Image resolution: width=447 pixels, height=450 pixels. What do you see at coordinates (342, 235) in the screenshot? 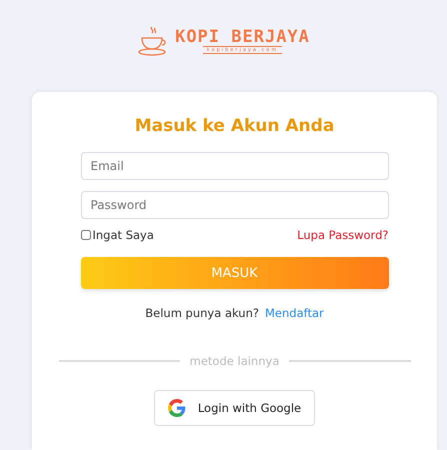
I see `forgot-password-link: Lupa Password?` at bounding box center [342, 235].